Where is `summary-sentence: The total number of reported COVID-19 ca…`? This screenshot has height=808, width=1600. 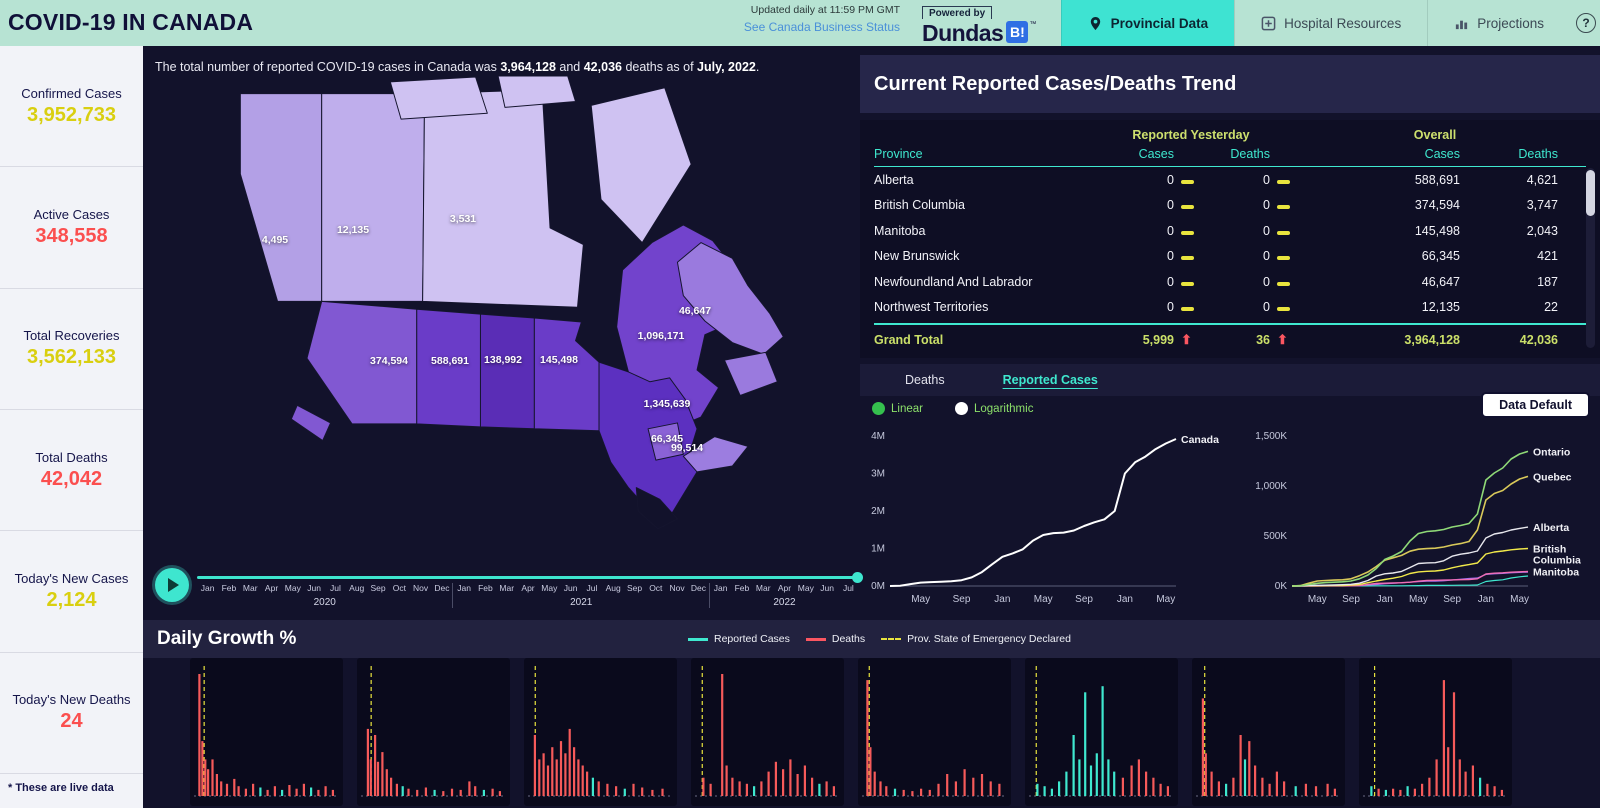
summary-sentence: The total number of reported COVID-19 ca… is located at coordinates (457, 67).